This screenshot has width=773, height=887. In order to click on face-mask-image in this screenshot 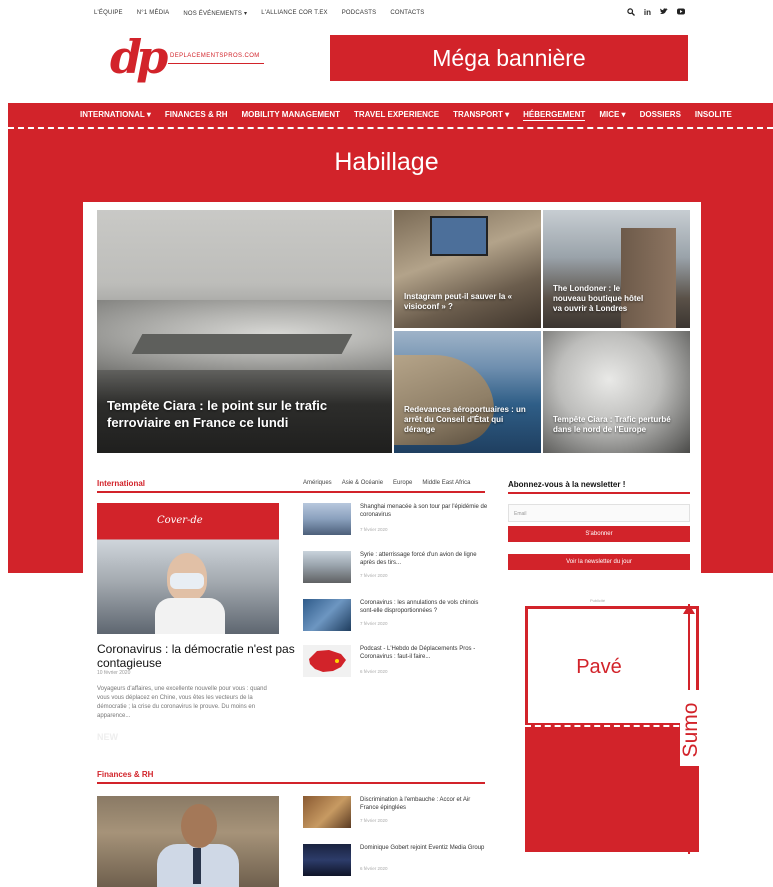, I will do `click(187, 581)`.